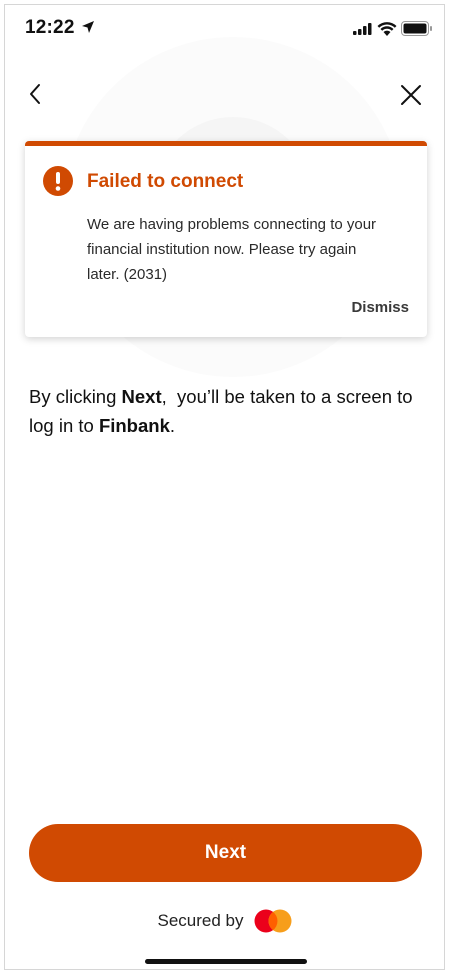 Image resolution: width=450 pixels, height=974 pixels. Describe the element at coordinates (141, 396) in the screenshot. I see `info-next-word: Next` at that location.